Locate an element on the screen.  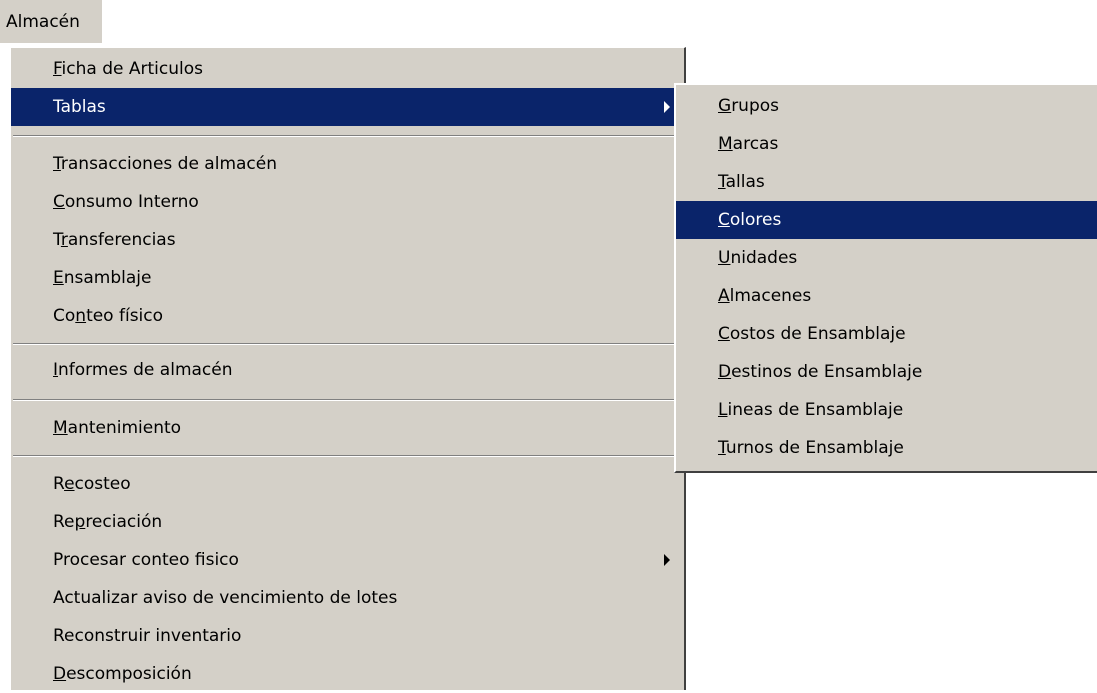
menu-item-tablas: Tablas is located at coordinates (347, 107).